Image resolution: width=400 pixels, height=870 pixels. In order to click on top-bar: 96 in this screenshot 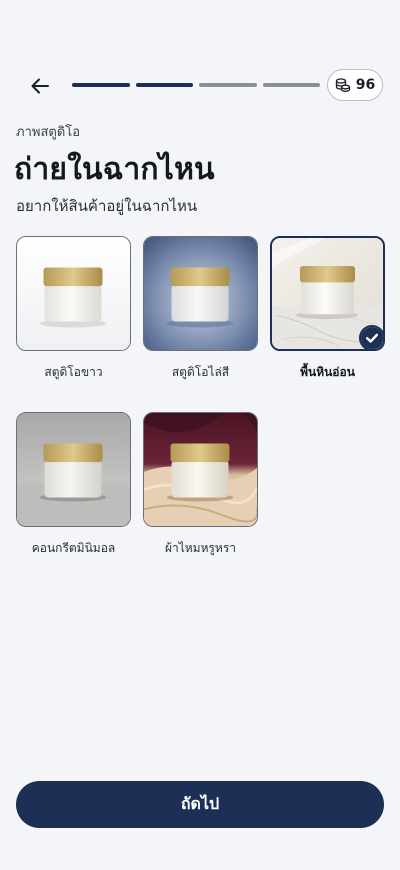, I will do `click(200, 86)`.